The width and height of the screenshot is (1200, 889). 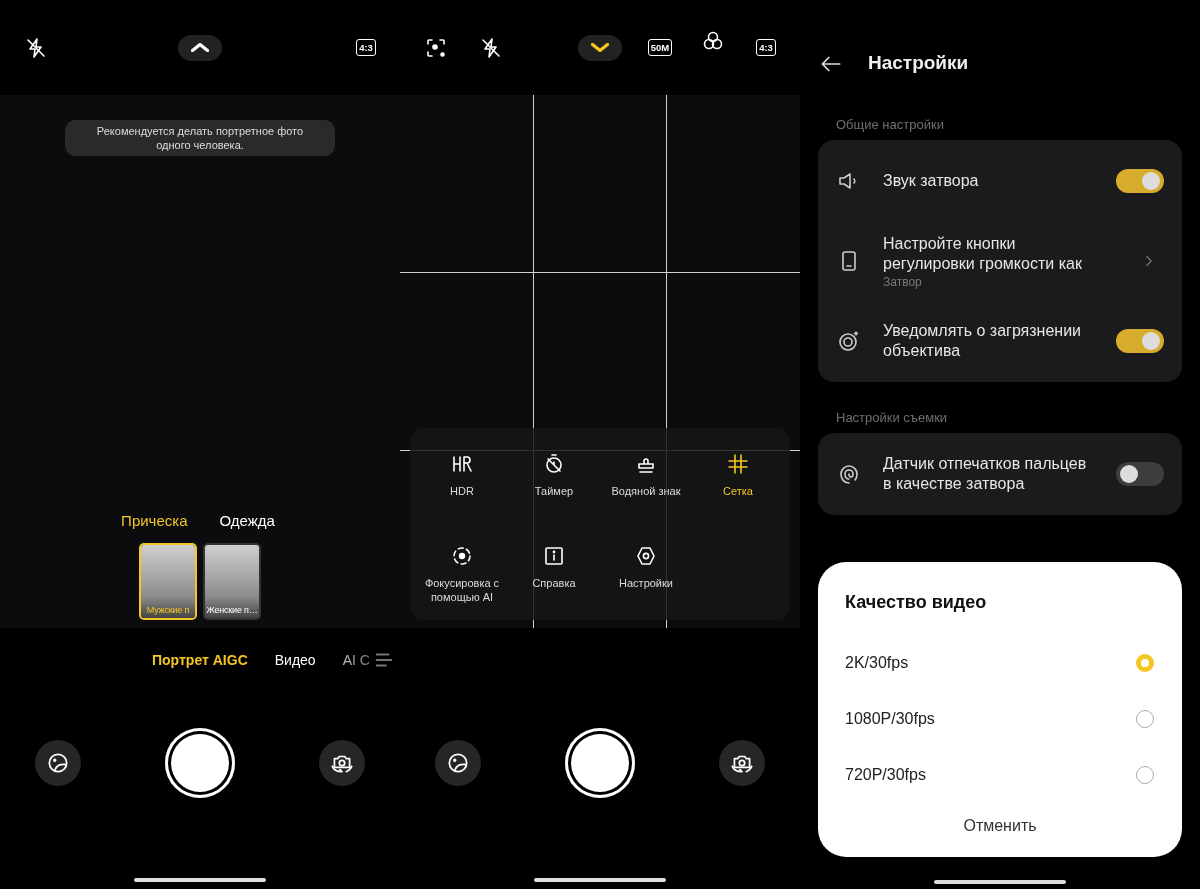 What do you see at coordinates (554, 556) in the screenshot?
I see `info-icon` at bounding box center [554, 556].